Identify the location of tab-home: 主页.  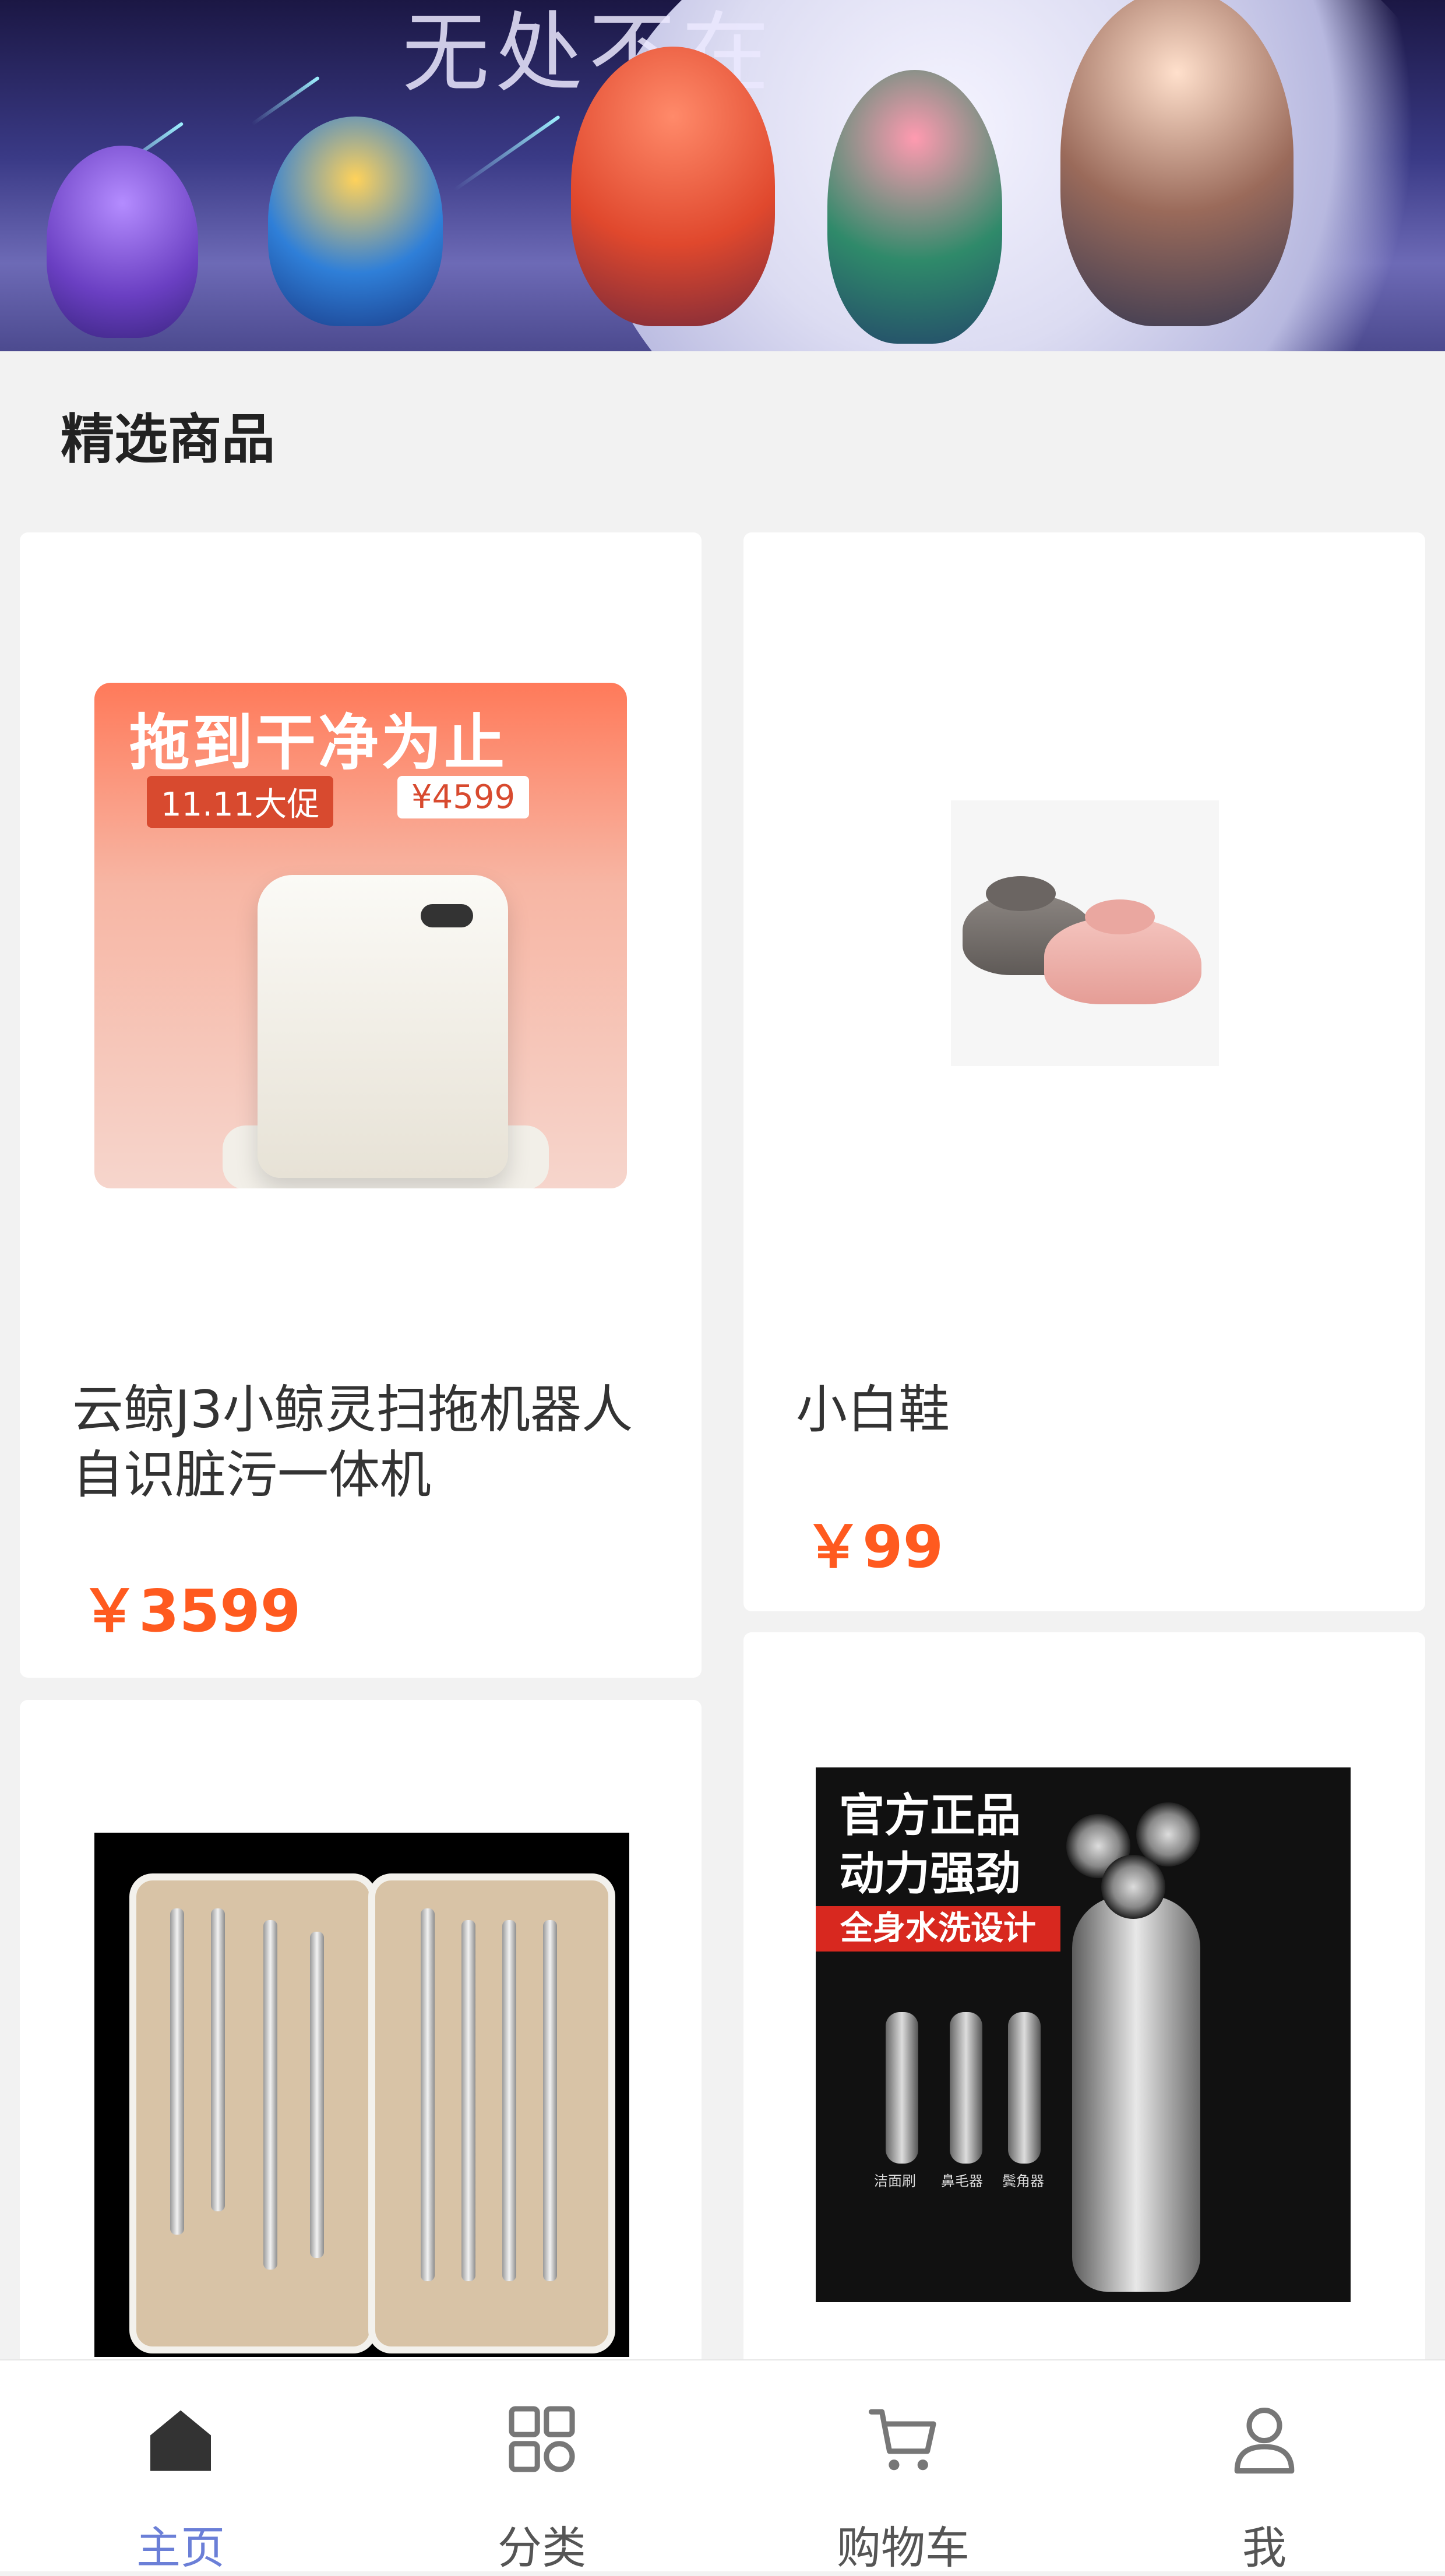
(180, 2467).